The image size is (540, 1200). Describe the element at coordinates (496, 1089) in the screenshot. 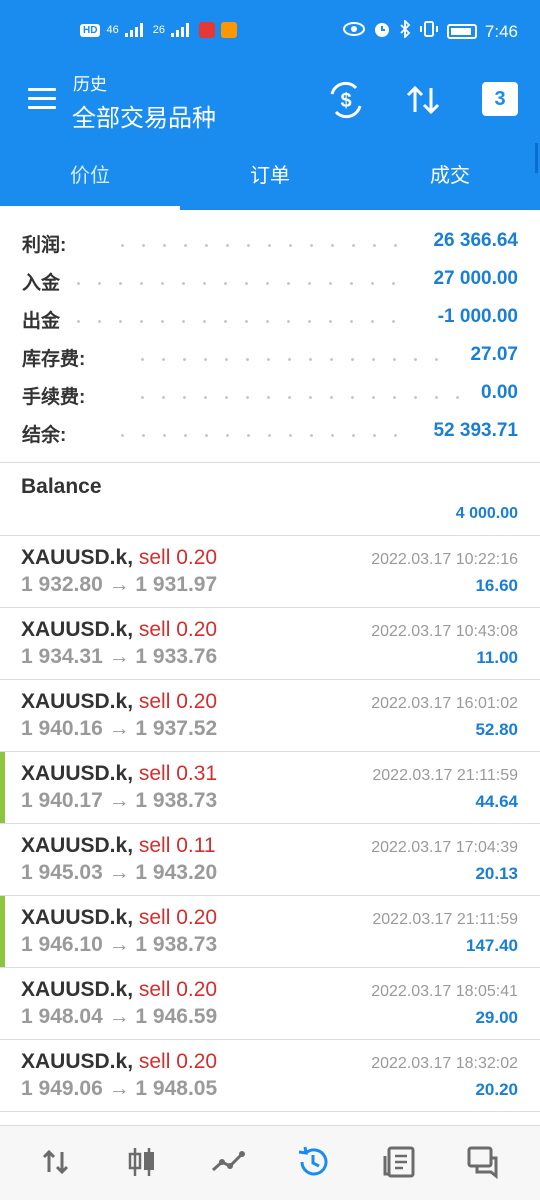

I see `trade-profit: 20.20` at that location.